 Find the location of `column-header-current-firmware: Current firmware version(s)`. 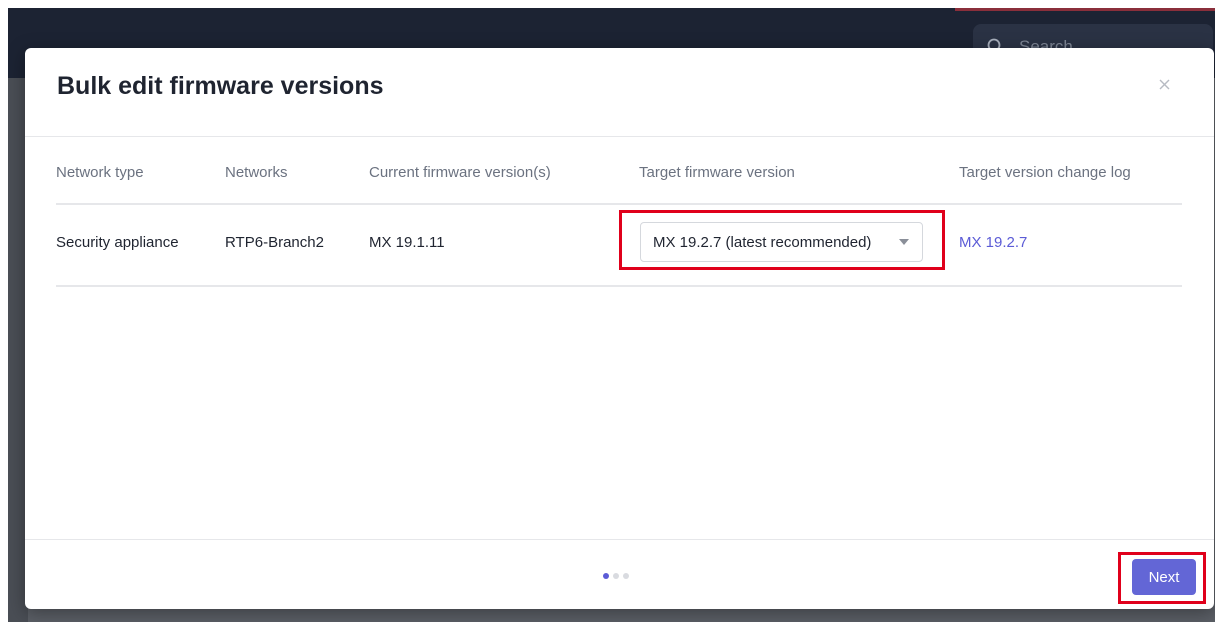

column-header-current-firmware: Current firmware version(s) is located at coordinates (460, 172).